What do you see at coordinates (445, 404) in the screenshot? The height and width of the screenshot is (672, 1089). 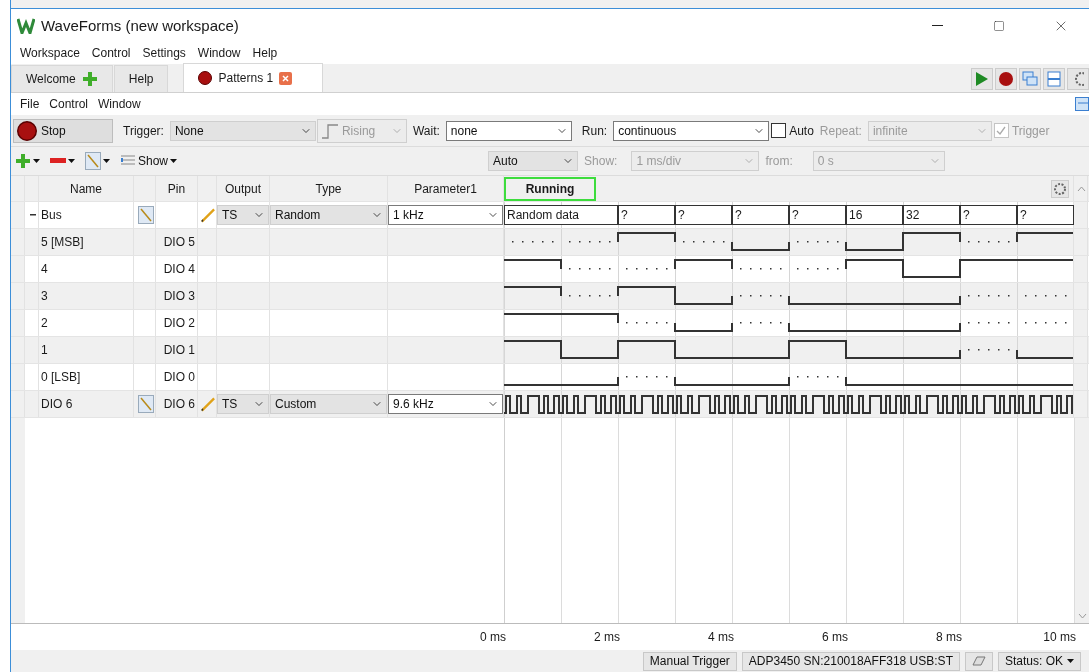 I see `parameter-dropdown: 9.6 kHz` at bounding box center [445, 404].